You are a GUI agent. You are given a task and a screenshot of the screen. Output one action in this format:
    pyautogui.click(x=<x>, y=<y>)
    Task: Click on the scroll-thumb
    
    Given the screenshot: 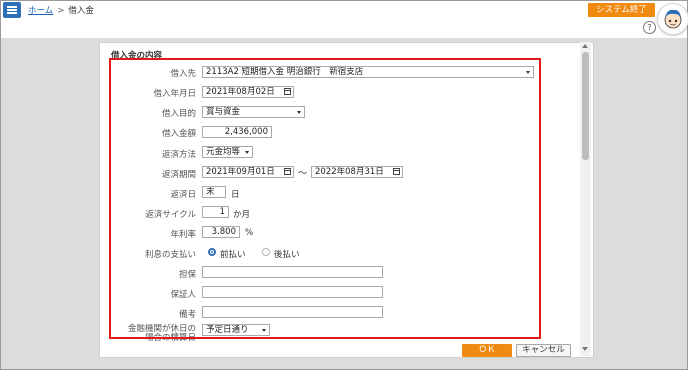 What is the action you would take?
    pyautogui.click(x=585, y=106)
    